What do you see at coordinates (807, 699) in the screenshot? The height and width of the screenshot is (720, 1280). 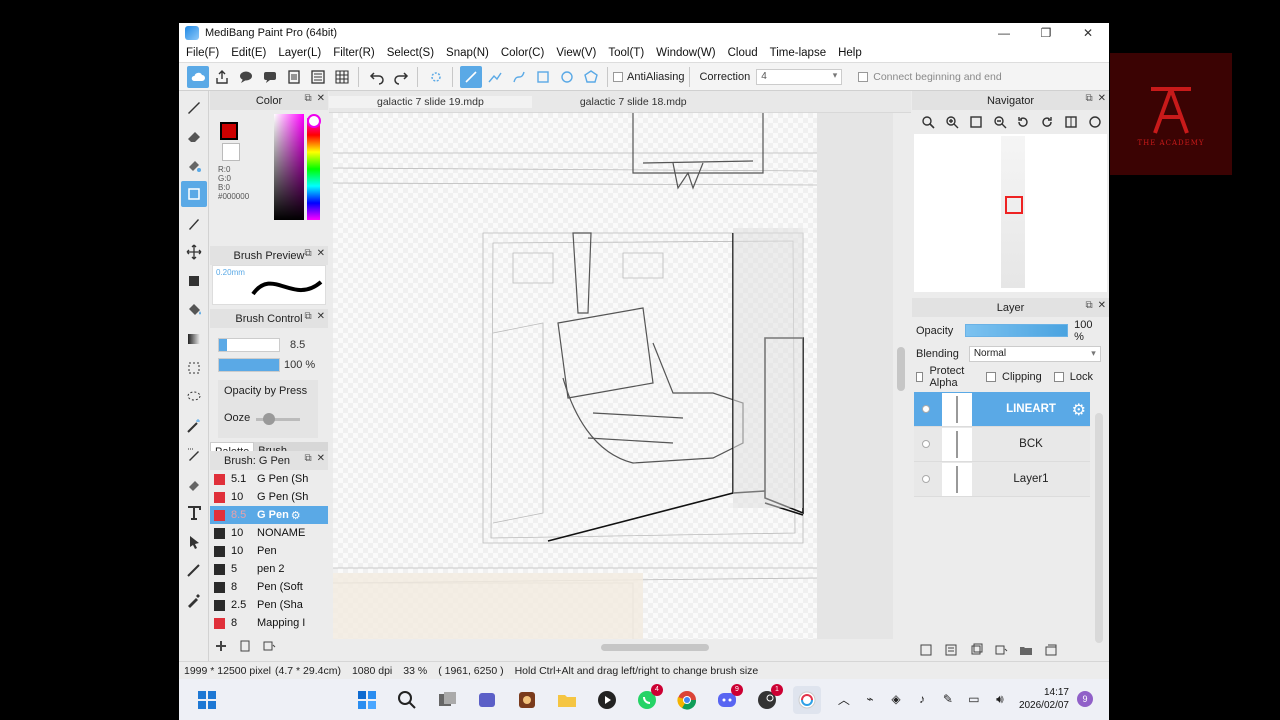 I see `medibang-taskbar-icon` at bounding box center [807, 699].